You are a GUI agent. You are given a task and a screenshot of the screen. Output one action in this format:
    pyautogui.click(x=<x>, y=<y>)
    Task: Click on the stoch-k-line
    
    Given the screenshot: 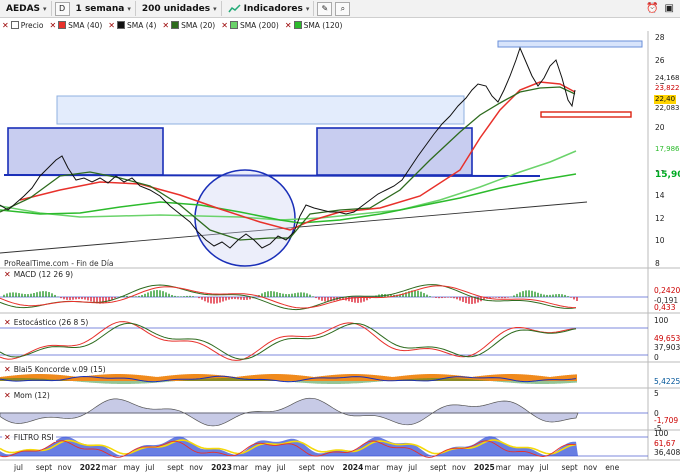 What is the action you would take?
    pyautogui.click(x=288, y=341)
    